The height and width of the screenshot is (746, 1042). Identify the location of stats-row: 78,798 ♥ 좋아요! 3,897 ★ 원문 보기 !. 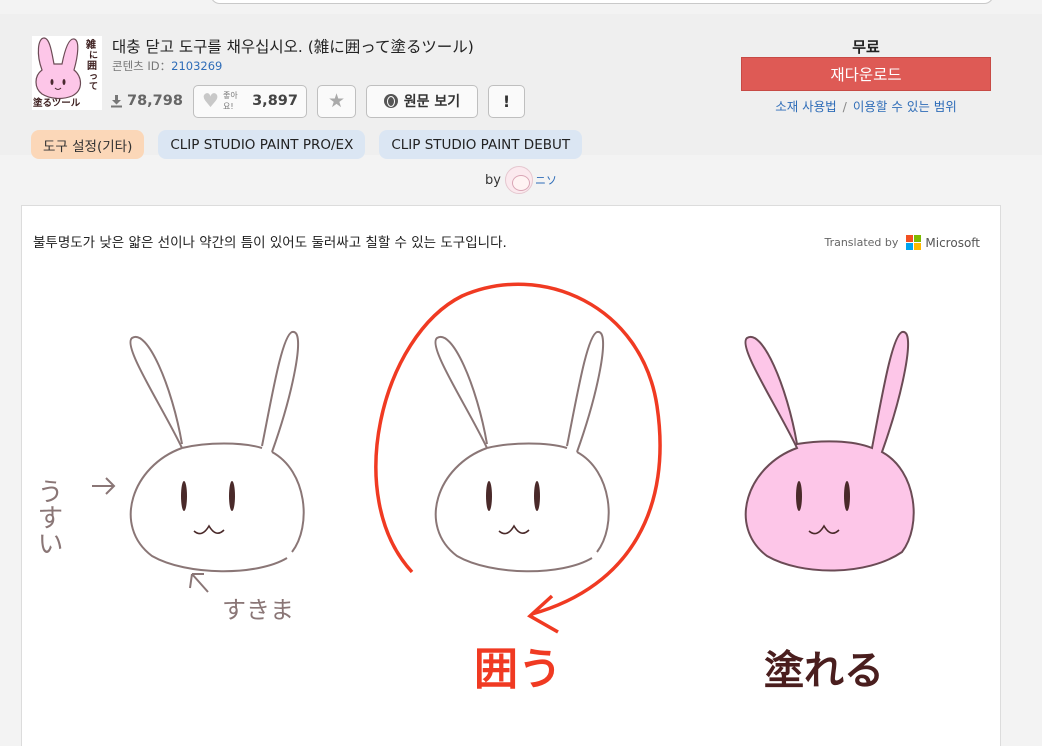
(322, 101).